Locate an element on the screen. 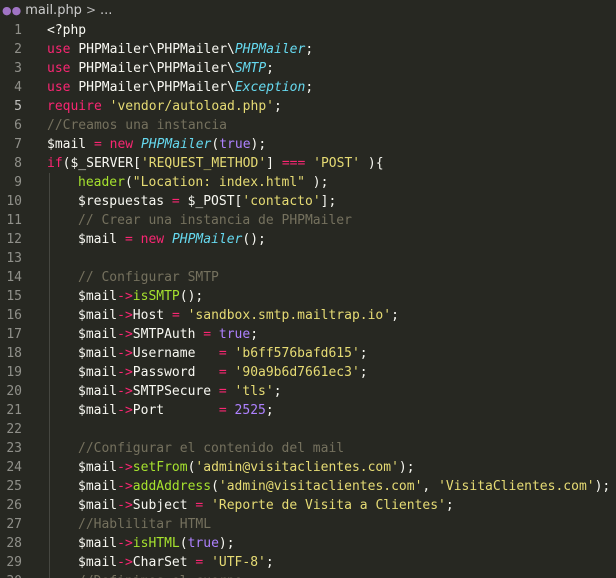 The image size is (616, 578). code-line: 30 //Definimos el cuerpo is located at coordinates (308, 575).